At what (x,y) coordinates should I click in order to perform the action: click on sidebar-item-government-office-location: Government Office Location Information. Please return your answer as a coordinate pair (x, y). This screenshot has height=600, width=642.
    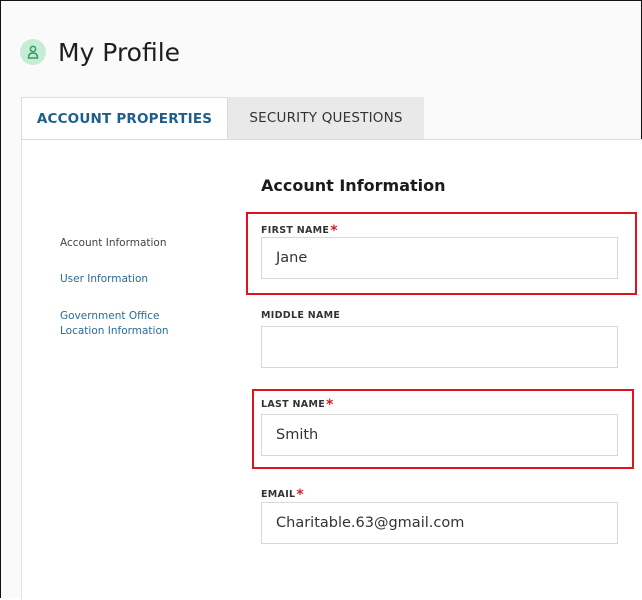
    Looking at the image, I should click on (120, 324).